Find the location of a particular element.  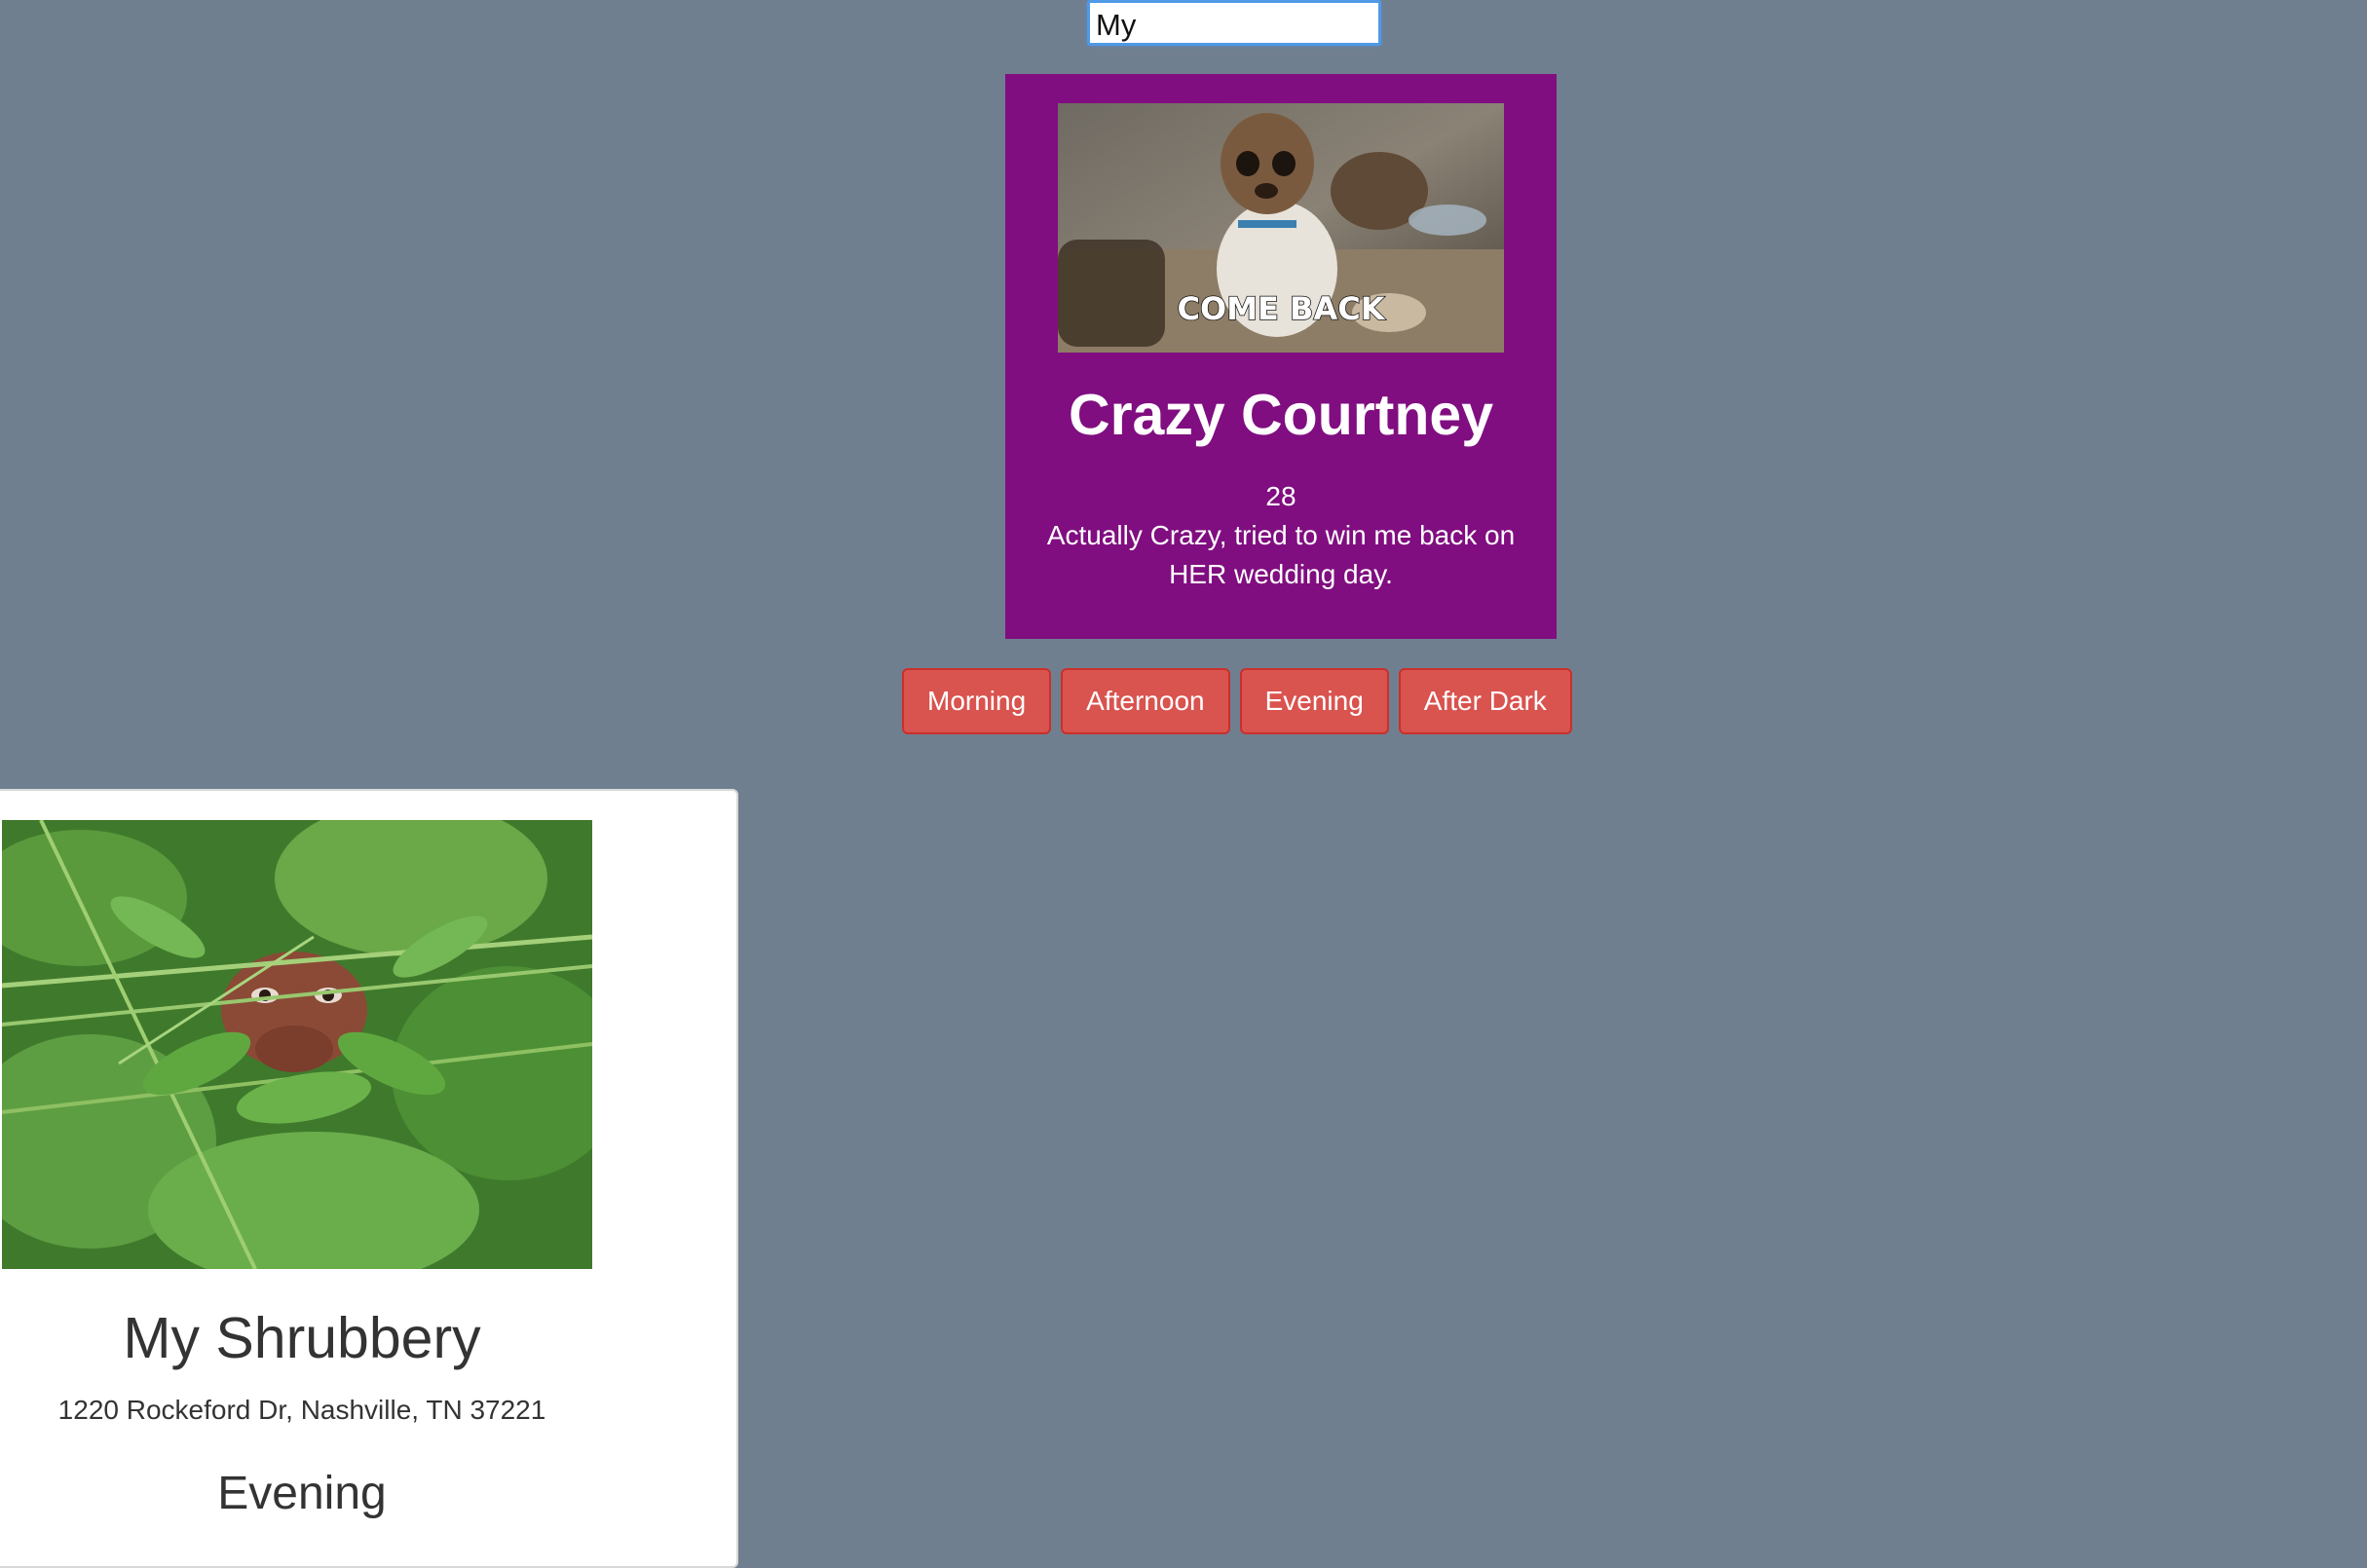

result-image is located at coordinates (297, 1044).